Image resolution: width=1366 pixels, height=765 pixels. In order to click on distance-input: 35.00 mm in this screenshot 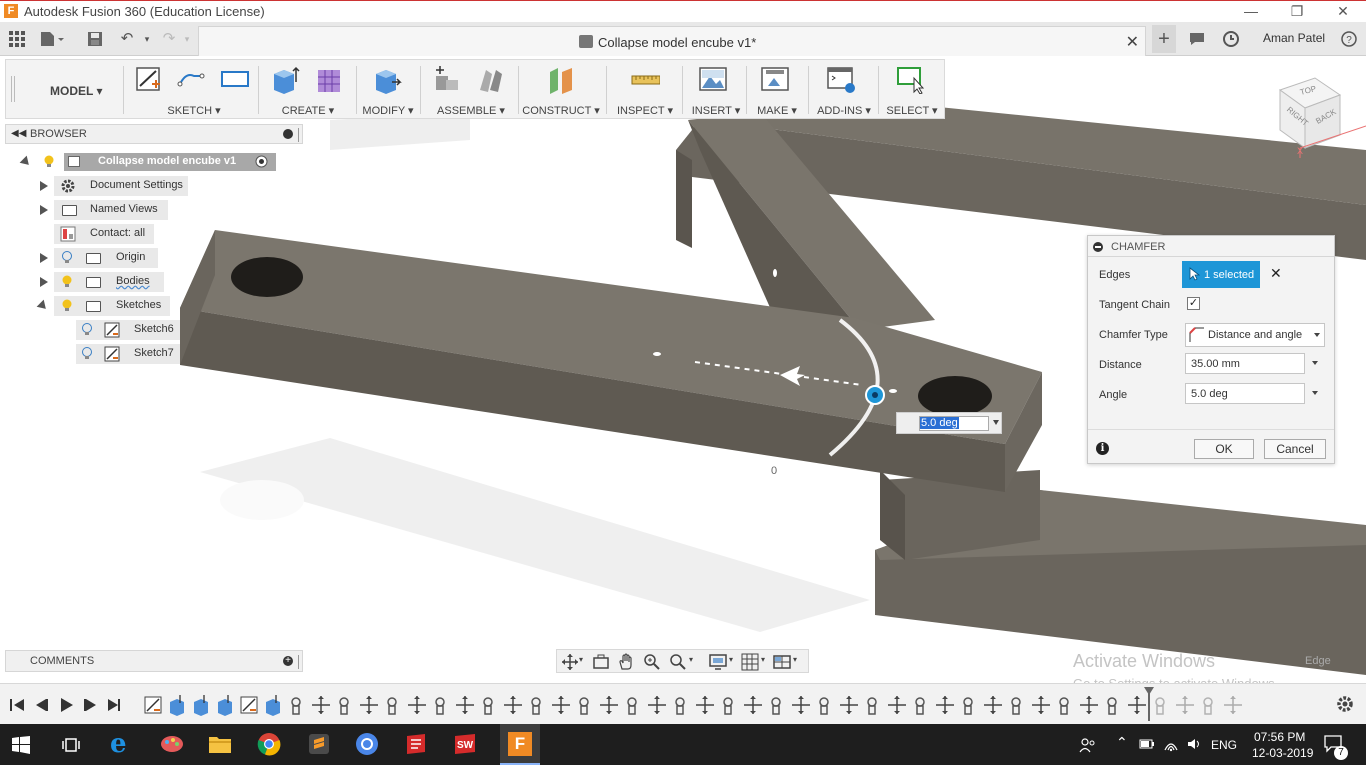, I will do `click(1251, 363)`.